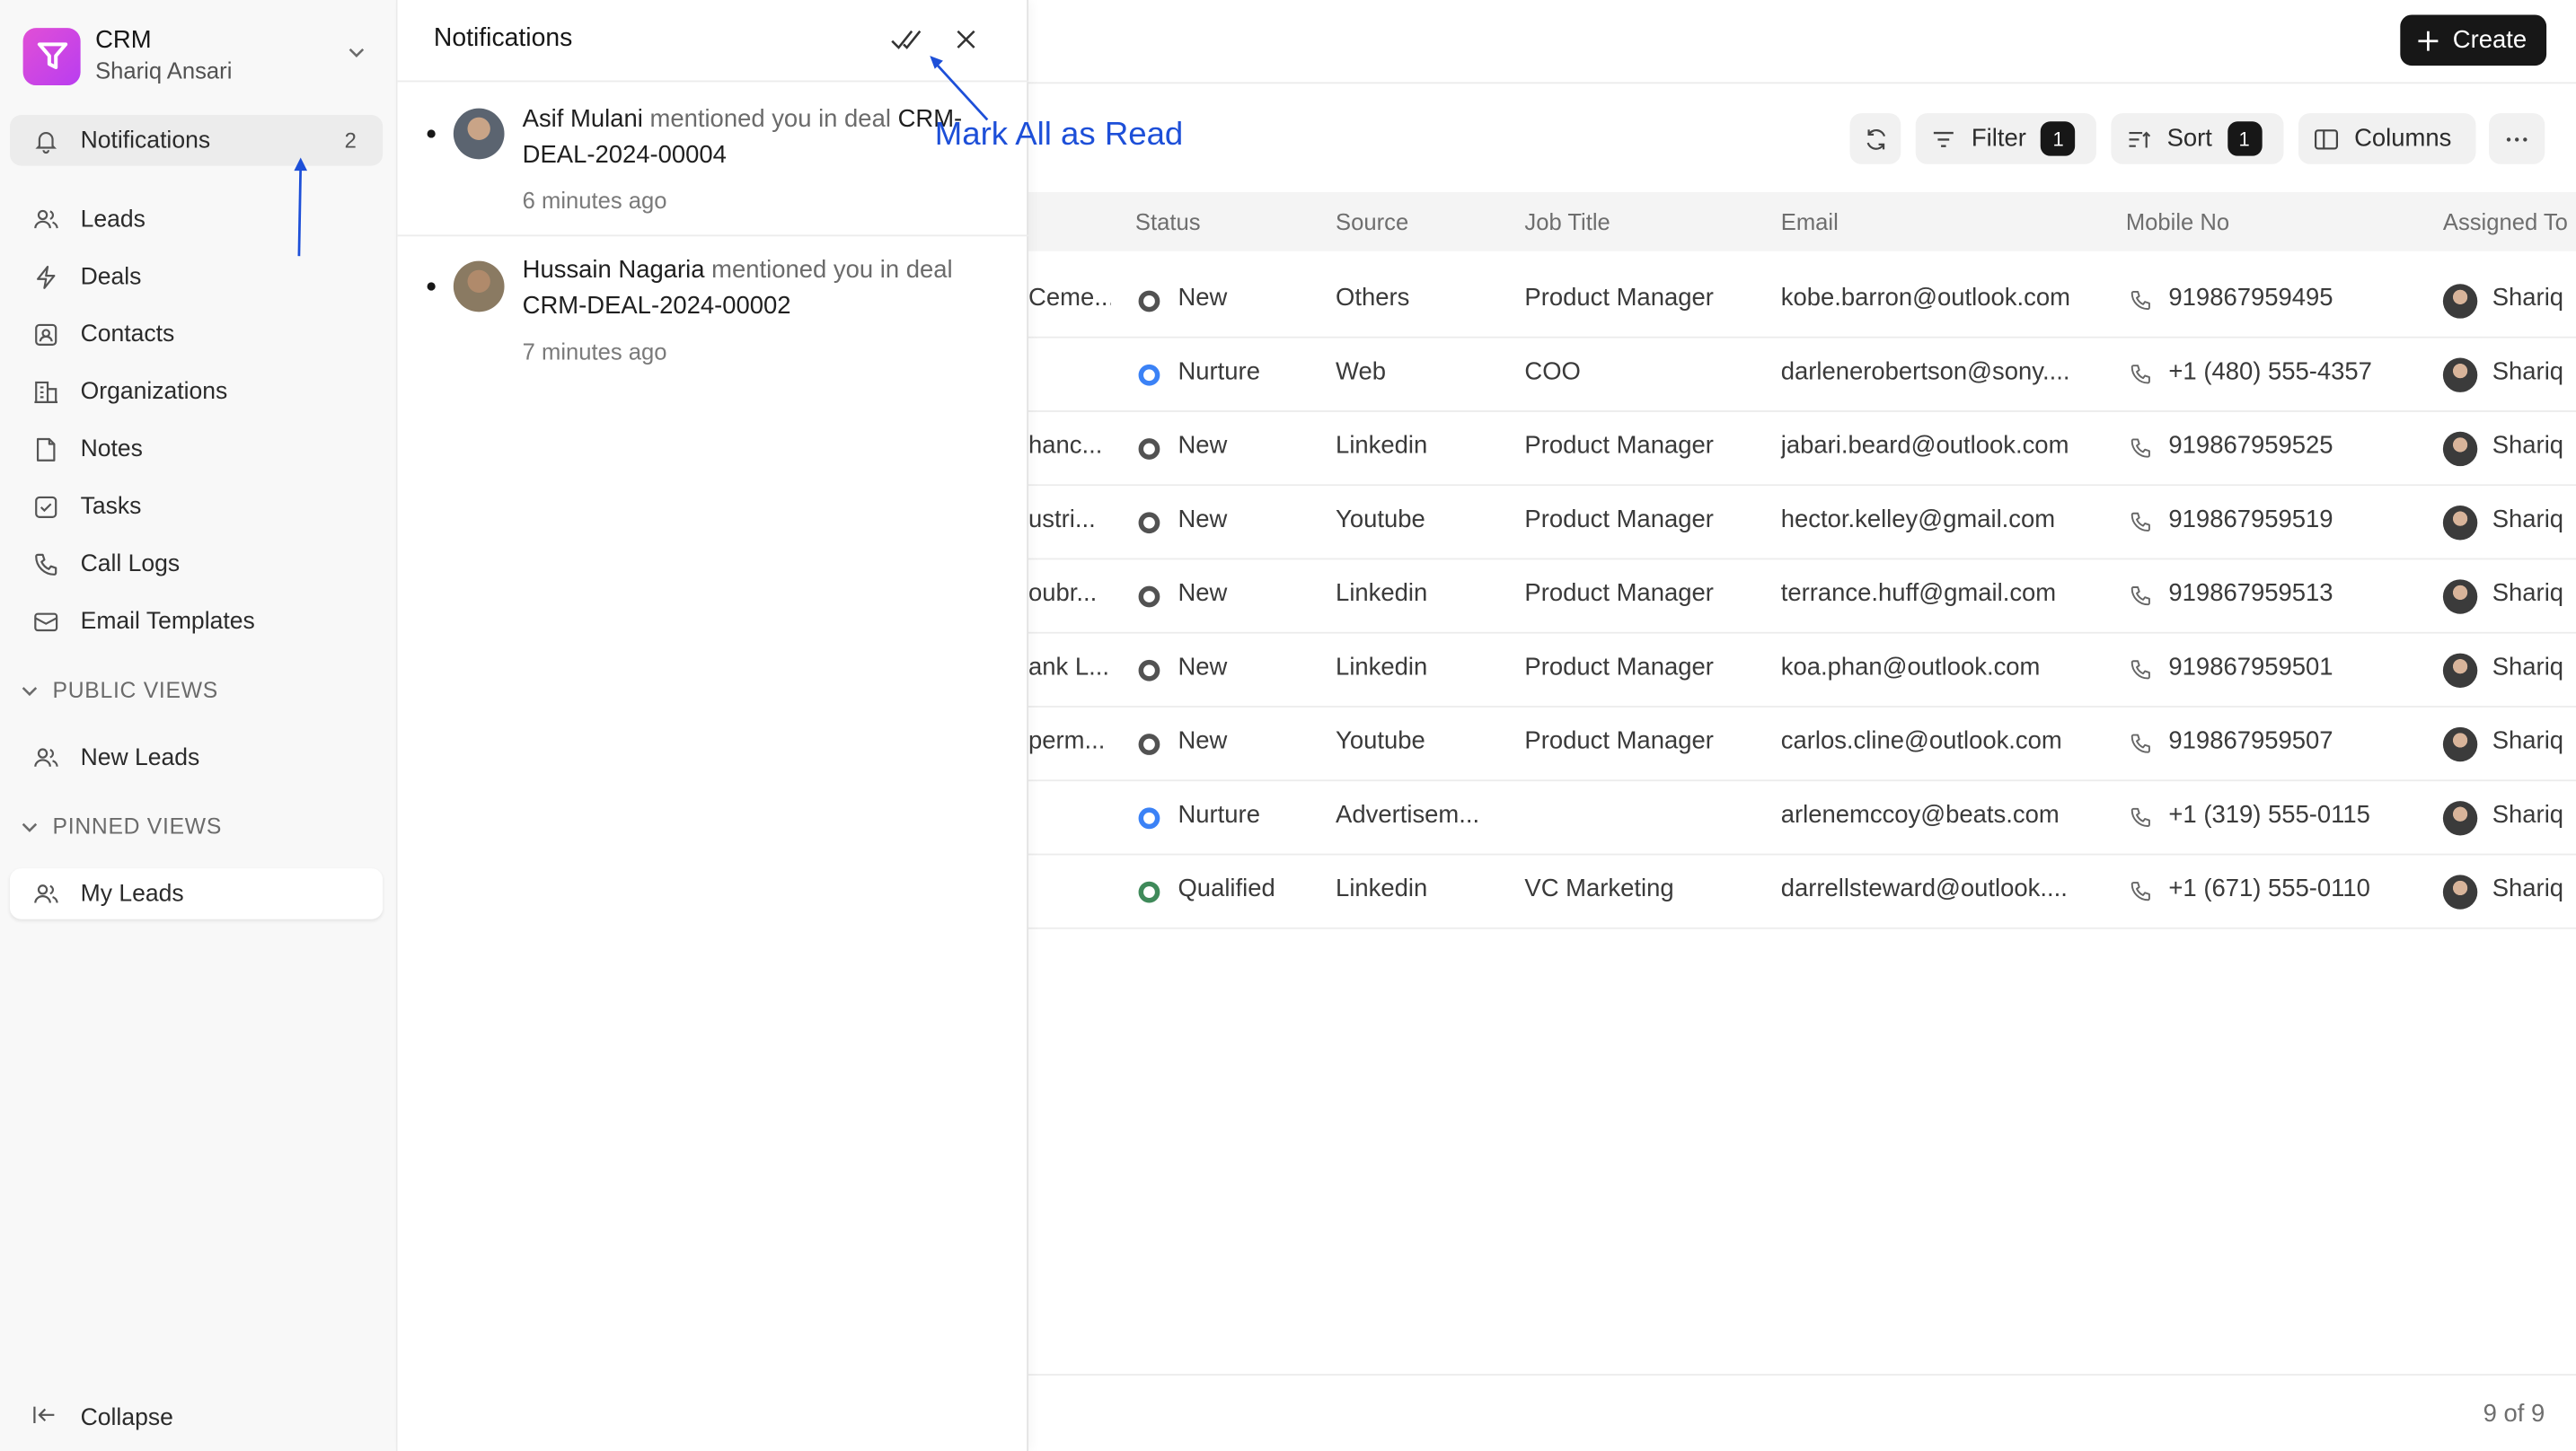 The height and width of the screenshot is (1451, 2576). What do you see at coordinates (1925, 298) in the screenshot?
I see `cell-email: kobe.barron@outlook.com` at bounding box center [1925, 298].